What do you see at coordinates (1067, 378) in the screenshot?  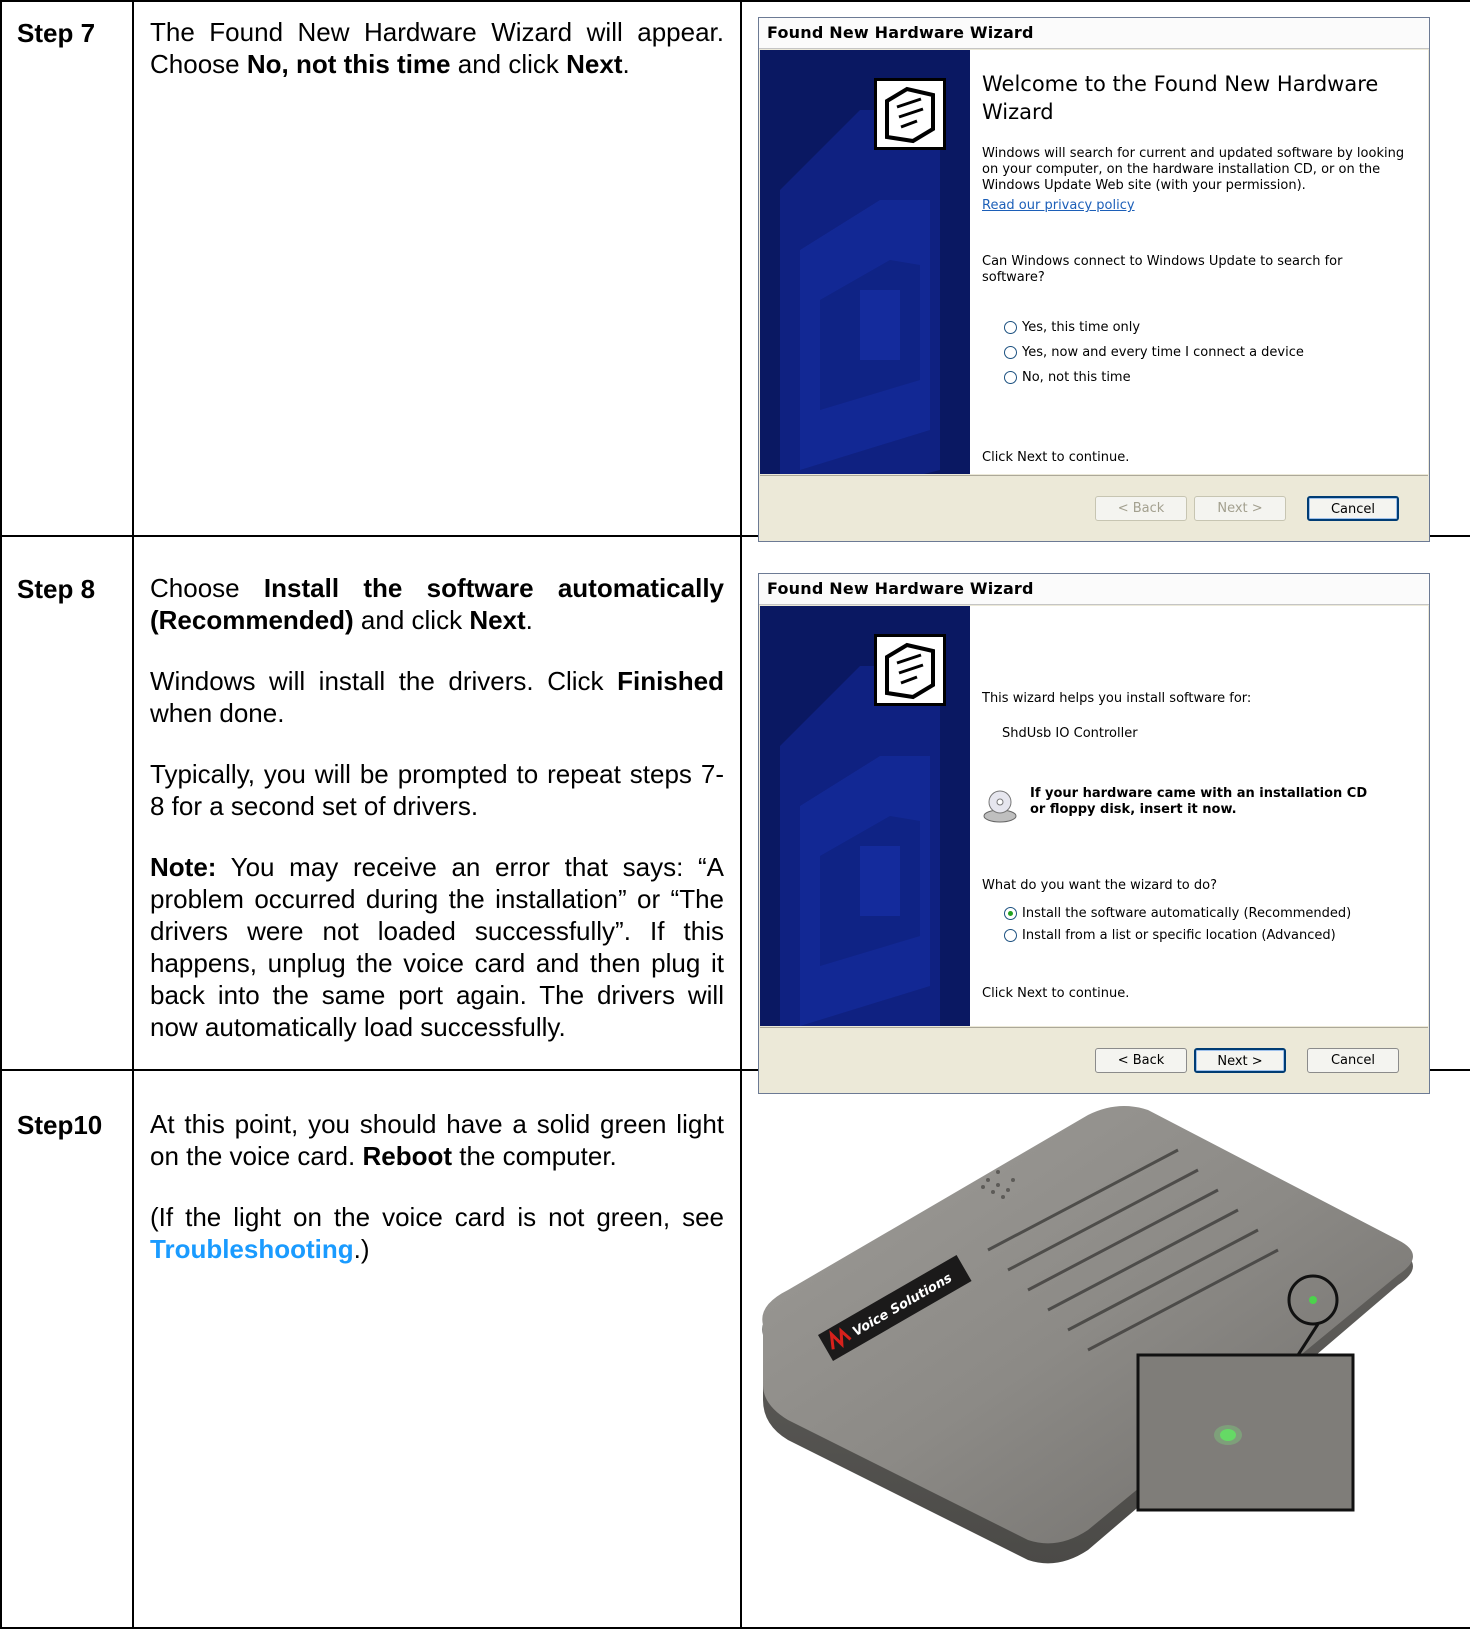 I see `radio-no-not-this-time: No, not this time` at bounding box center [1067, 378].